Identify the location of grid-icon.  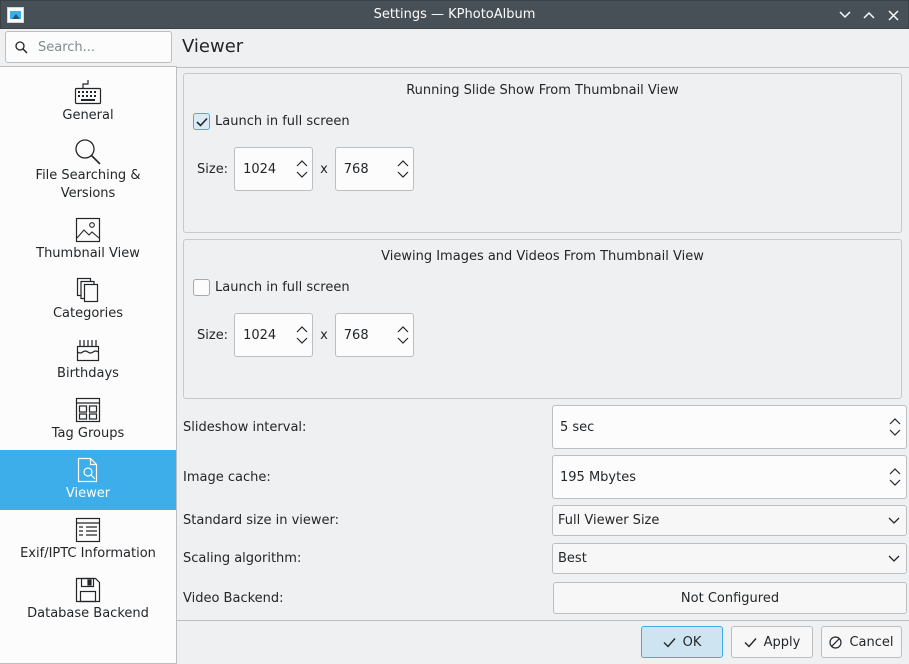
(88, 410).